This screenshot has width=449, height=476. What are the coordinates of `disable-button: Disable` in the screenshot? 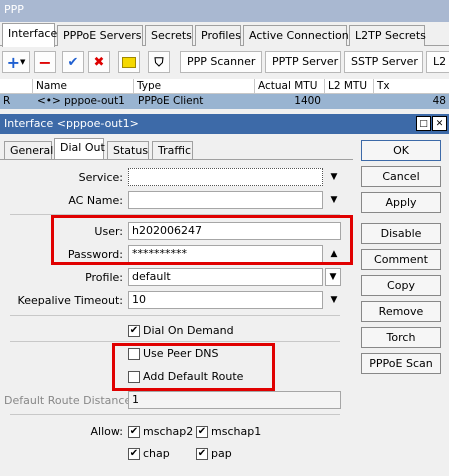 It's located at (401, 233).